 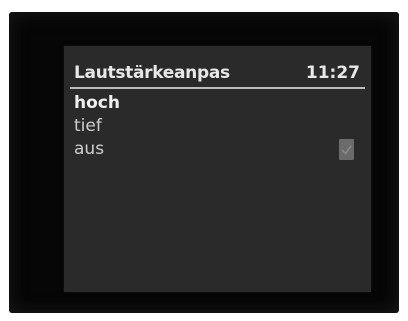 What do you see at coordinates (332, 73) in the screenshot?
I see `clock-time: 11:27` at bounding box center [332, 73].